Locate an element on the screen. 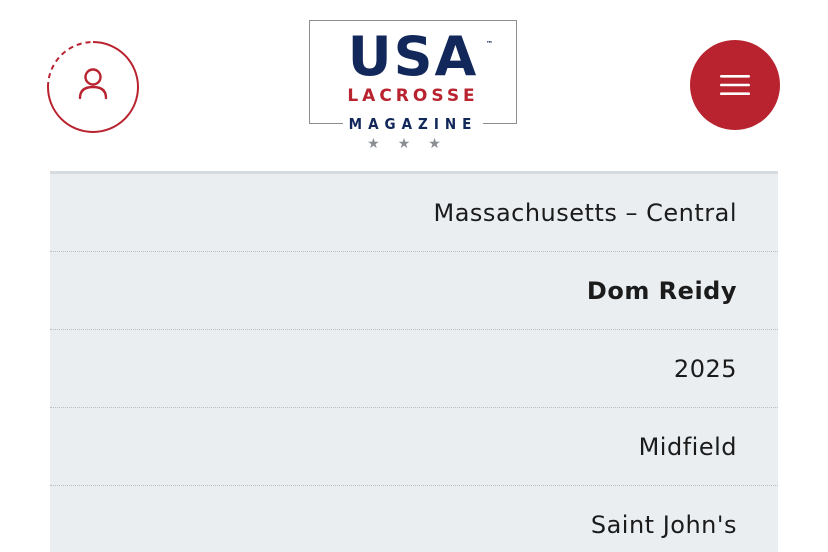 Image resolution: width=828 pixels, height=552 pixels. position-value: Midfield is located at coordinates (687, 446).